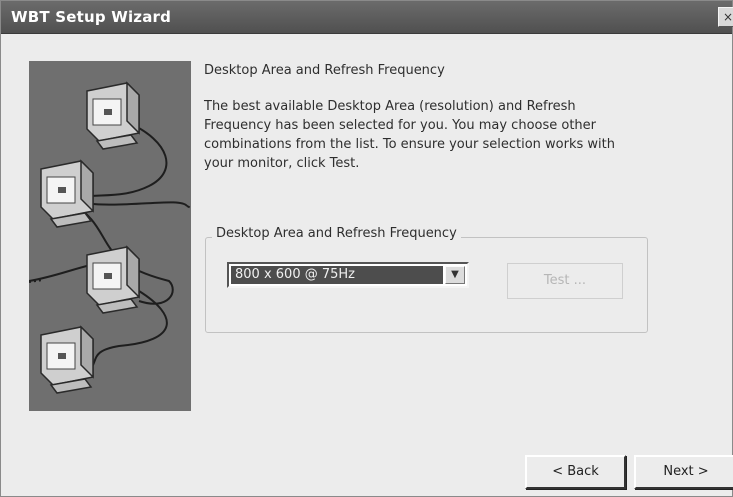 This screenshot has height=497, width=733. I want to click on back-button: < Back, so click(575, 472).